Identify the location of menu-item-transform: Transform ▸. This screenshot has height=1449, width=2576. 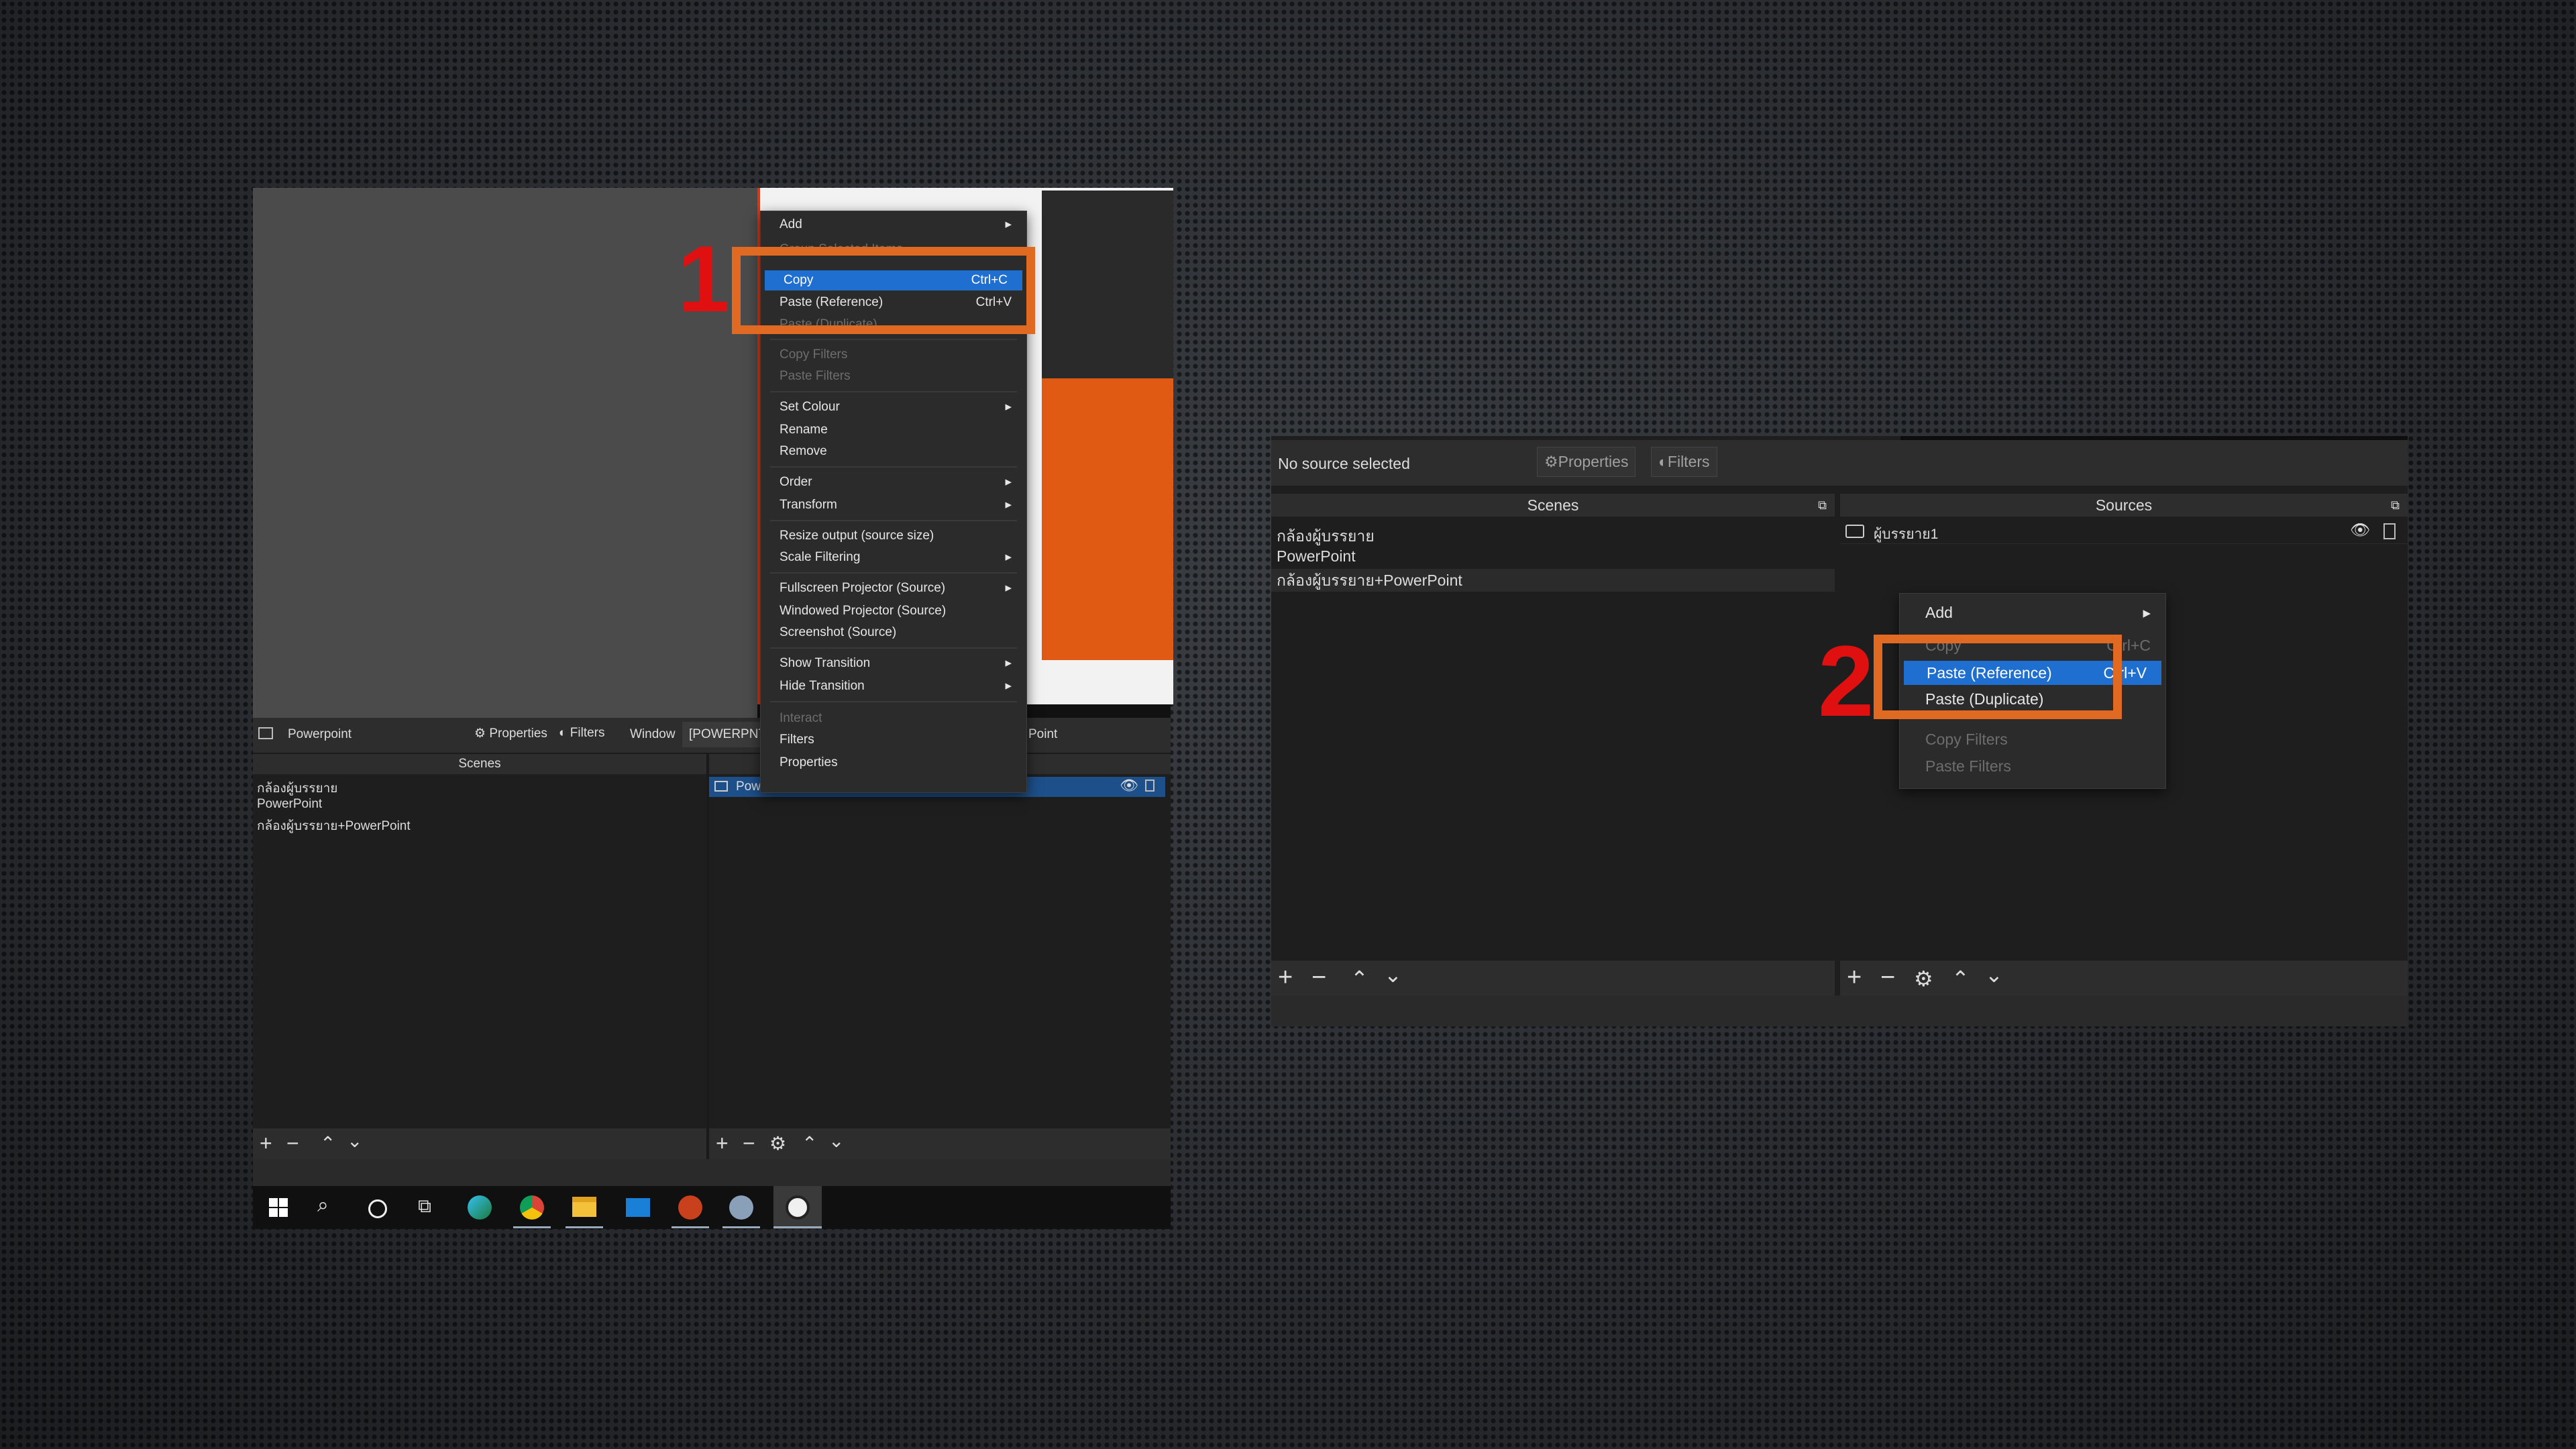
(893, 505).